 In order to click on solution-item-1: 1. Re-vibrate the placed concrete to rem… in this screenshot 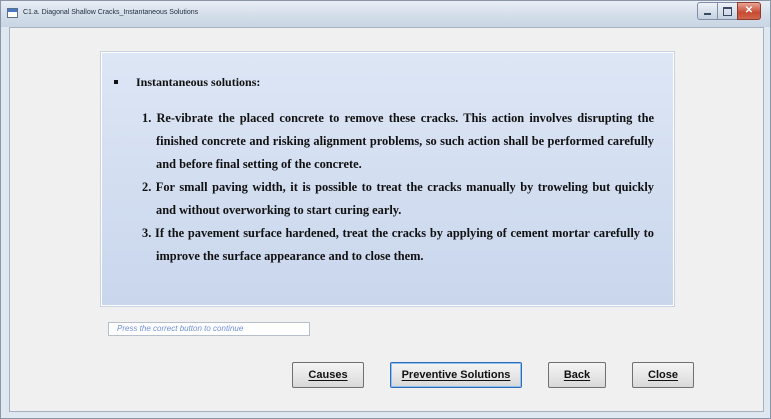, I will do `click(398, 141)`.